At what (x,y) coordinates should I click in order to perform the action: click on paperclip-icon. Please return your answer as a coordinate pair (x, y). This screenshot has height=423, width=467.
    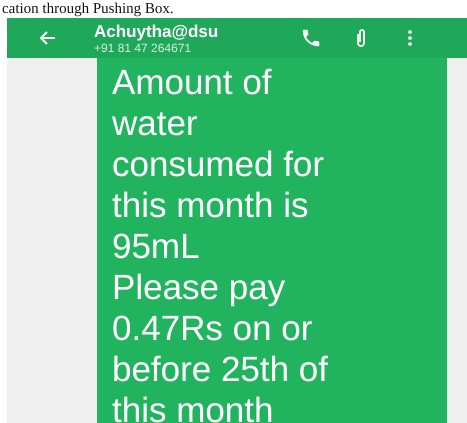
    Looking at the image, I should click on (361, 38).